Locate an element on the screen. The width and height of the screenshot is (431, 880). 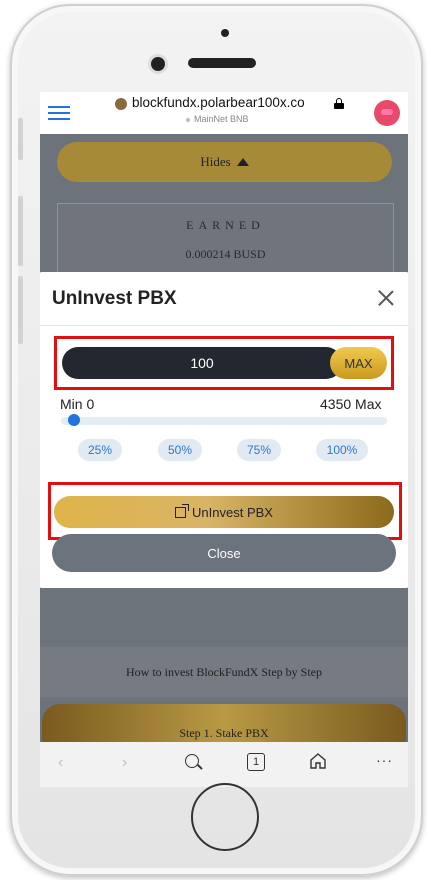
browser-url-bar: blockfundx.polarbear100x.co MainNet BNB is located at coordinates (224, 113).